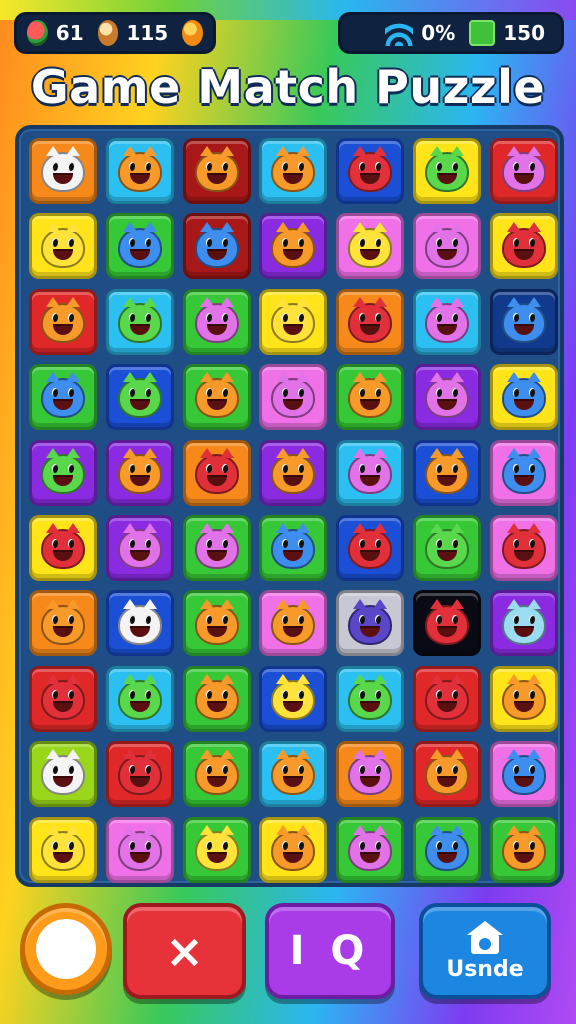 The image size is (576, 1024). Describe the element at coordinates (438, 33) in the screenshot. I see `wifi-percent: 0%` at that location.